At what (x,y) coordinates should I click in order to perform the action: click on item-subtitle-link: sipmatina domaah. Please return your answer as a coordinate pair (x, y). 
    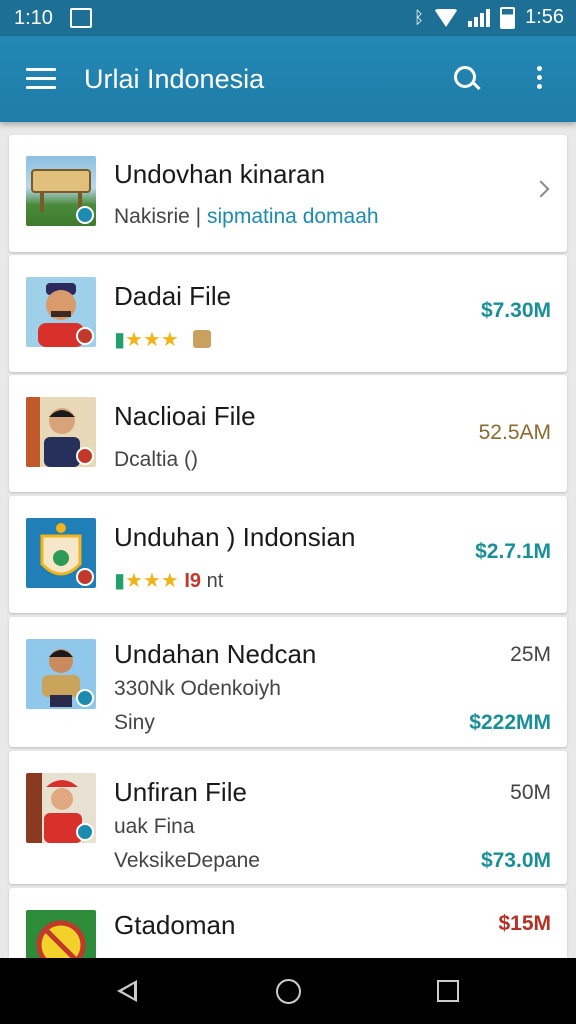
    Looking at the image, I should click on (293, 216).